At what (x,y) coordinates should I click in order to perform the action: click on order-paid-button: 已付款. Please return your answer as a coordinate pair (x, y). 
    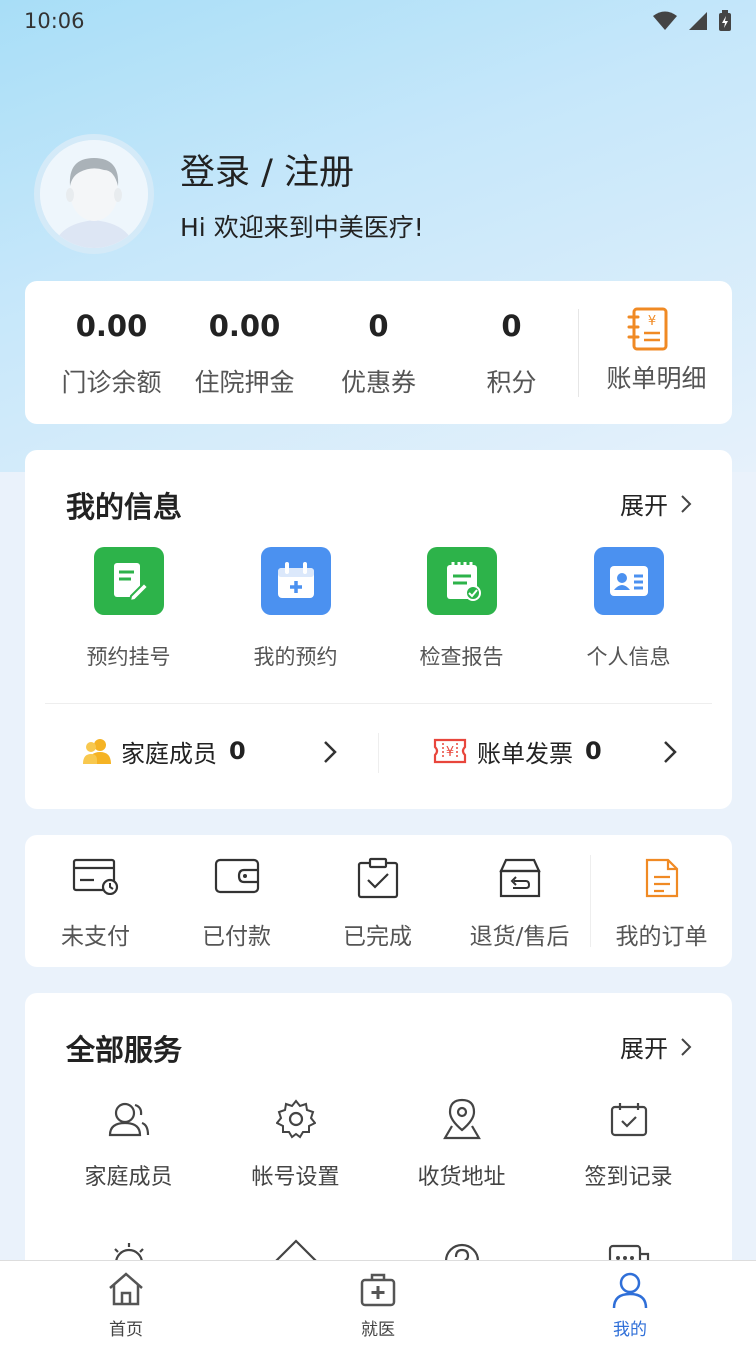
    Looking at the image, I should click on (236, 901).